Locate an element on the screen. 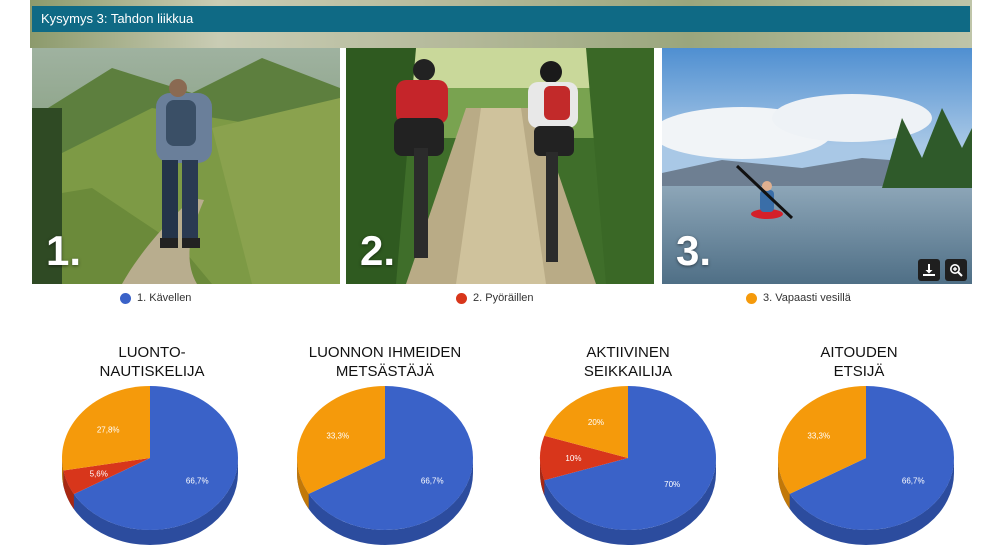  pie-data-label: 20% is located at coordinates (596, 422).